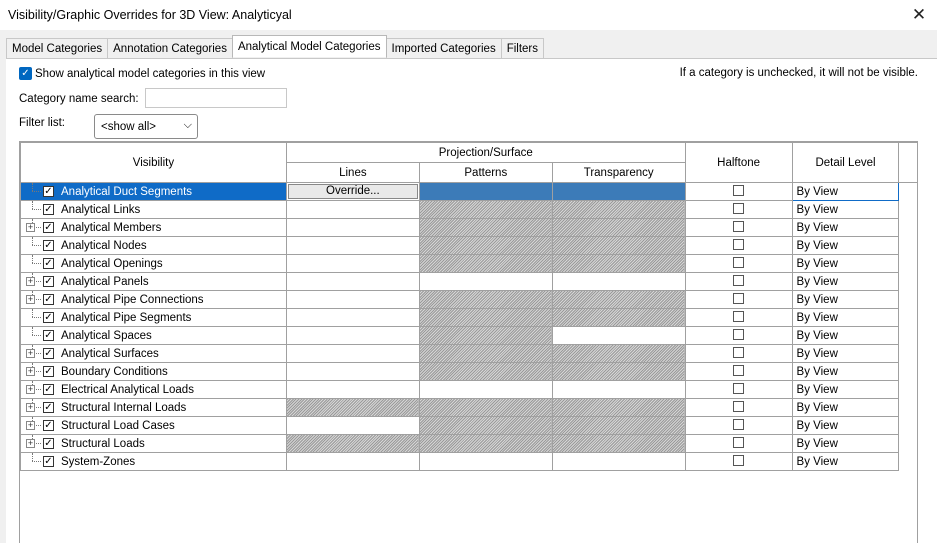 This screenshot has width=937, height=543. Describe the element at coordinates (738, 162) in the screenshot. I see `header-halftone: Halftone` at that location.